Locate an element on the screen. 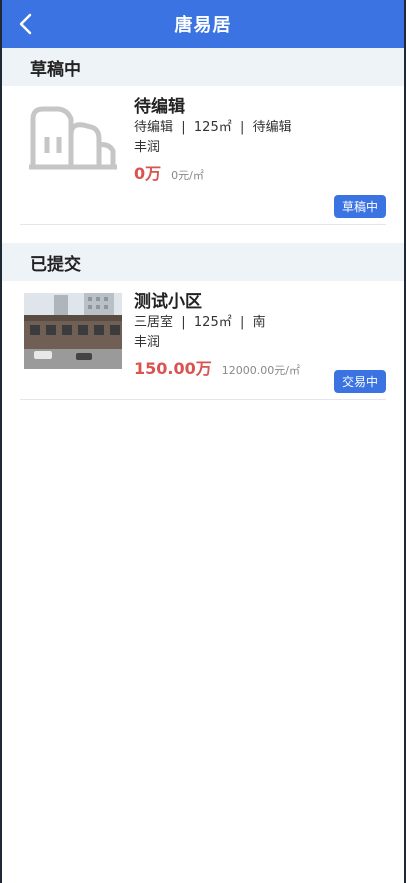 Image resolution: width=406 pixels, height=883 pixels. nav-bar: 唐易居 is located at coordinates (203, 24).